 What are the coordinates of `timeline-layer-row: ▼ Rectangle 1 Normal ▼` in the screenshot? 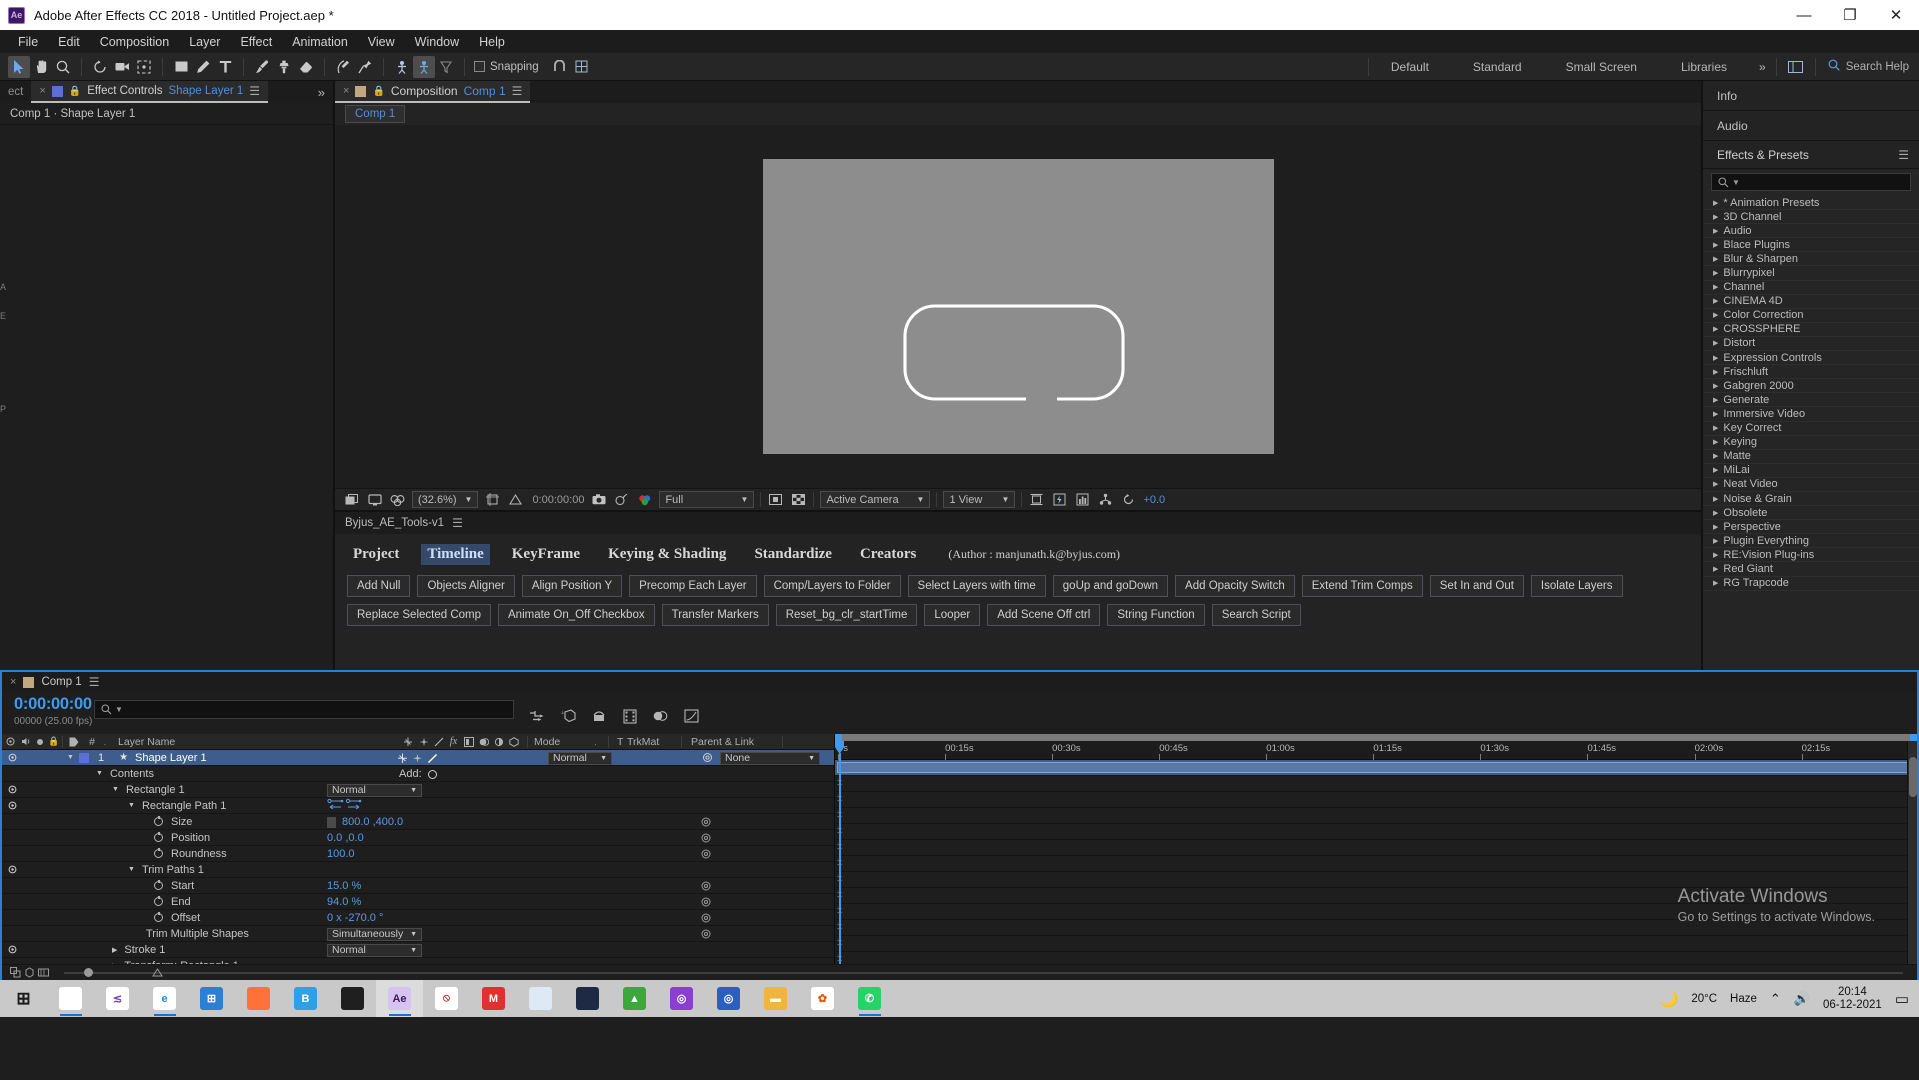 It's located at (418, 790).